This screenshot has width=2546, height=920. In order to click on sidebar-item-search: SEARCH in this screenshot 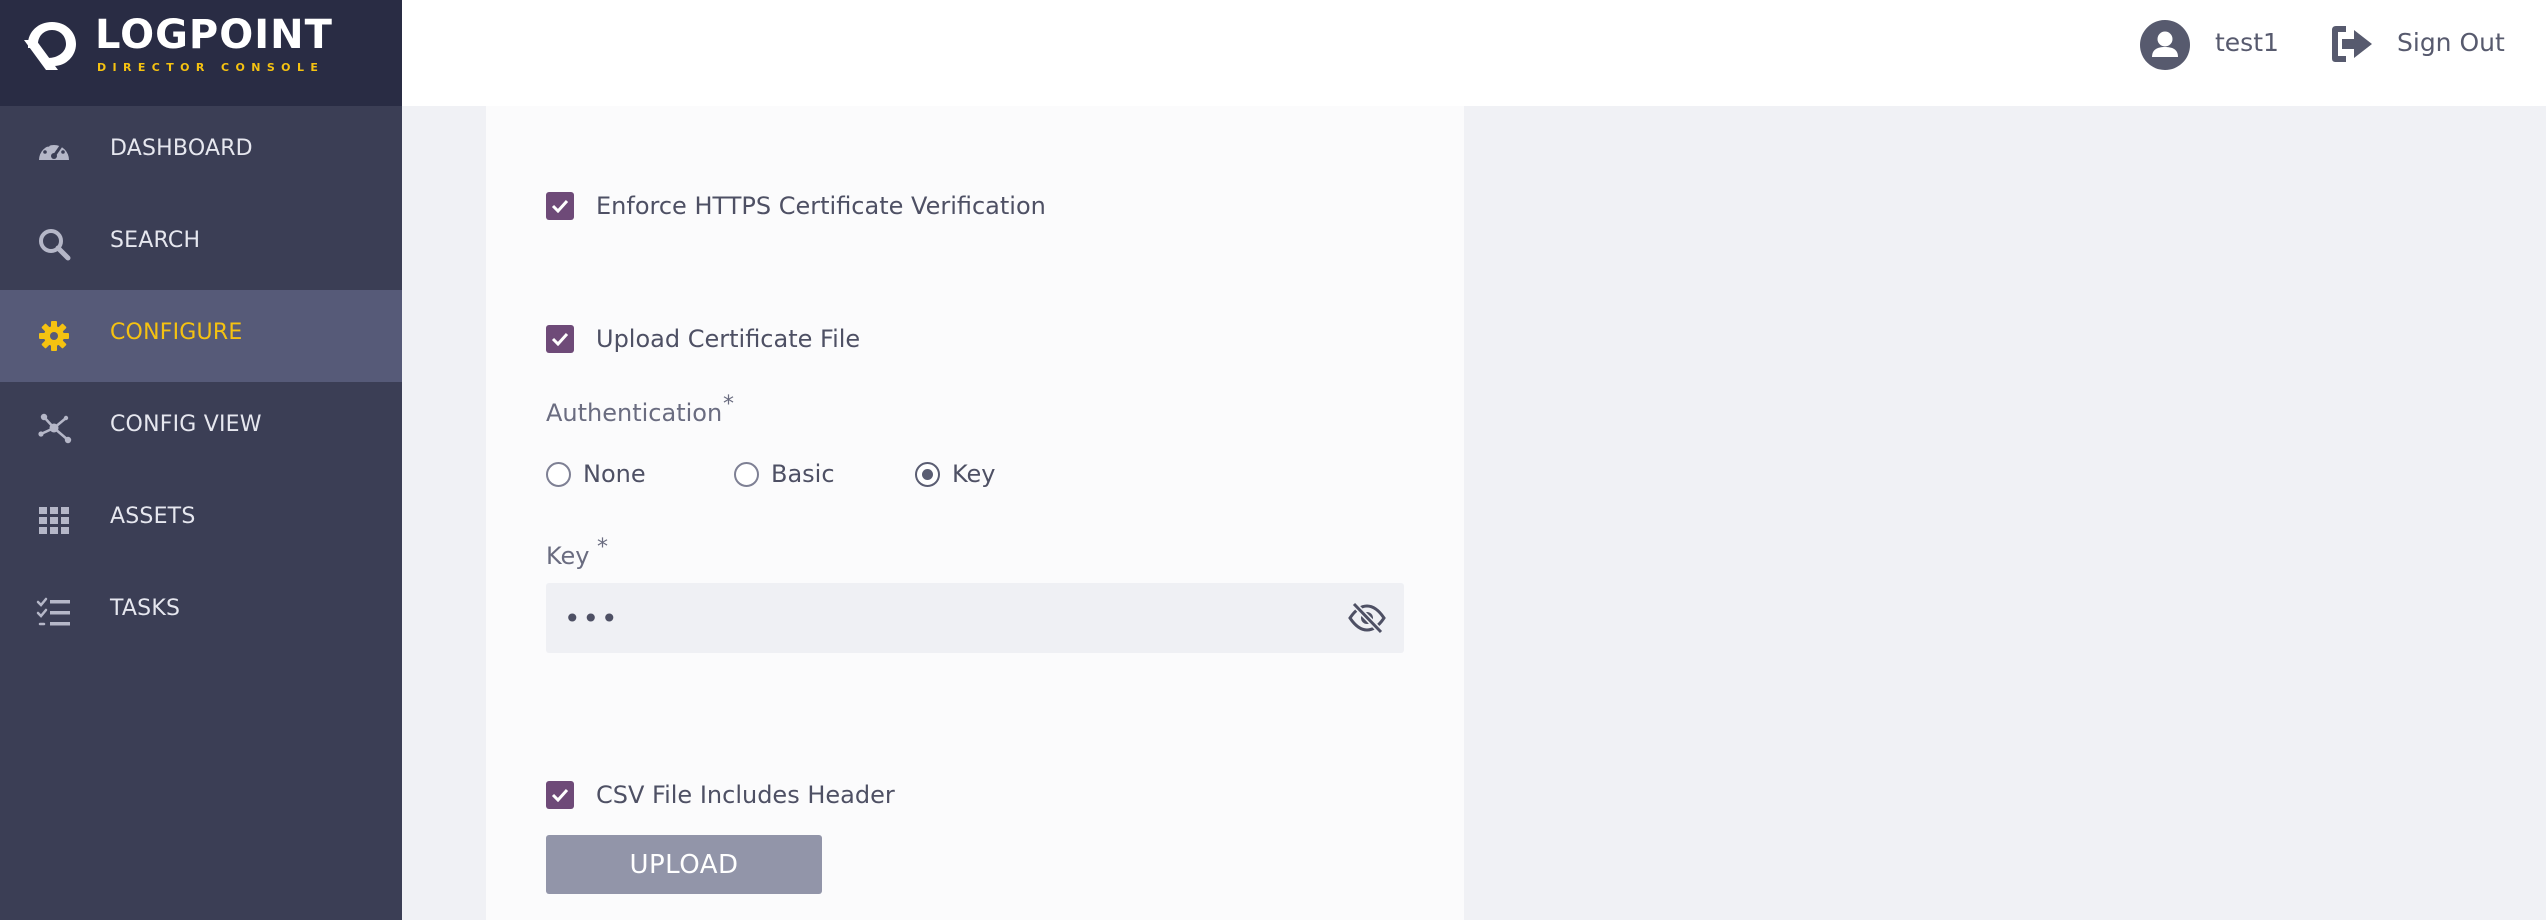, I will do `click(201, 244)`.